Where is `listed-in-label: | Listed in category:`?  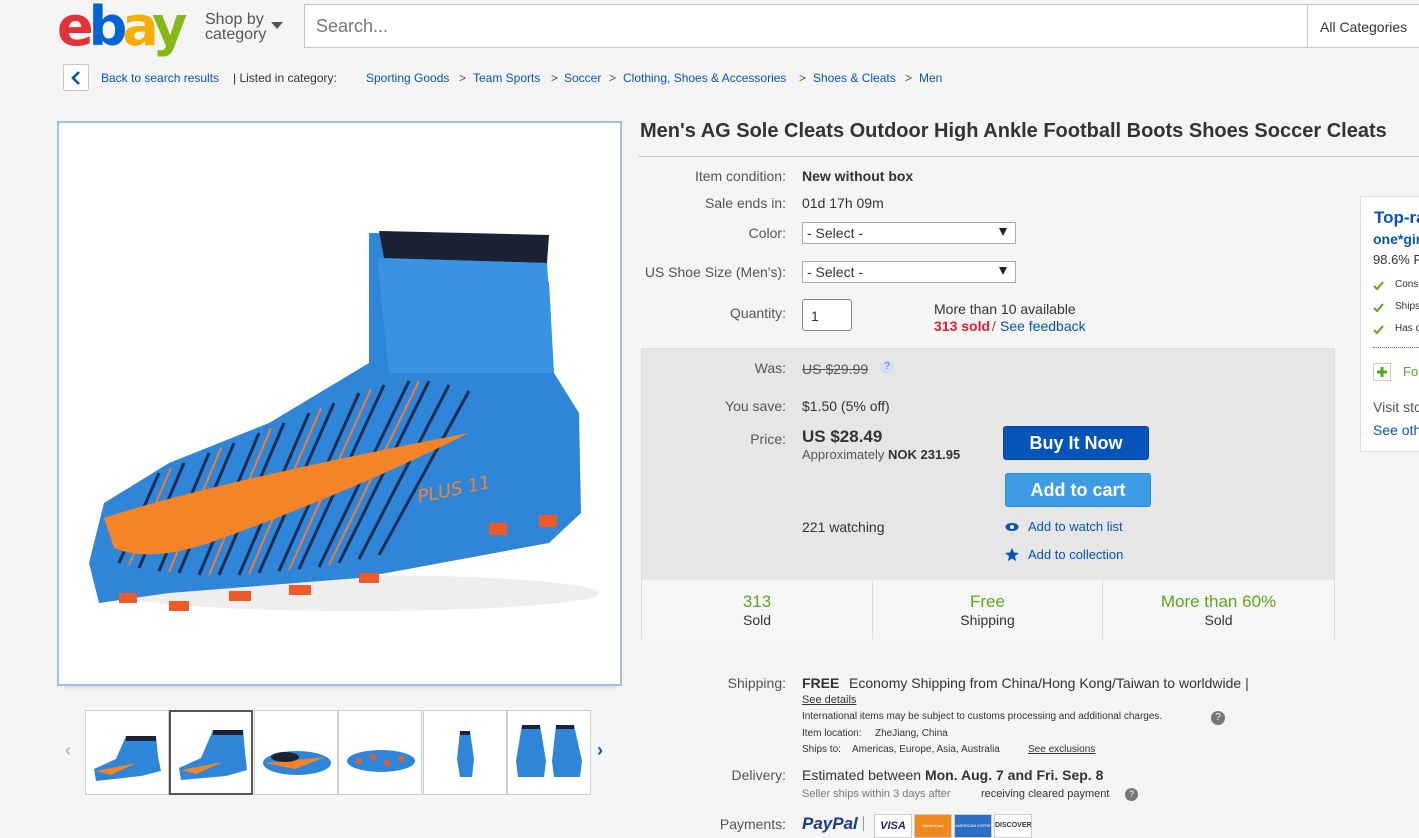
listed-in-label: | Listed in category: is located at coordinates (285, 78).